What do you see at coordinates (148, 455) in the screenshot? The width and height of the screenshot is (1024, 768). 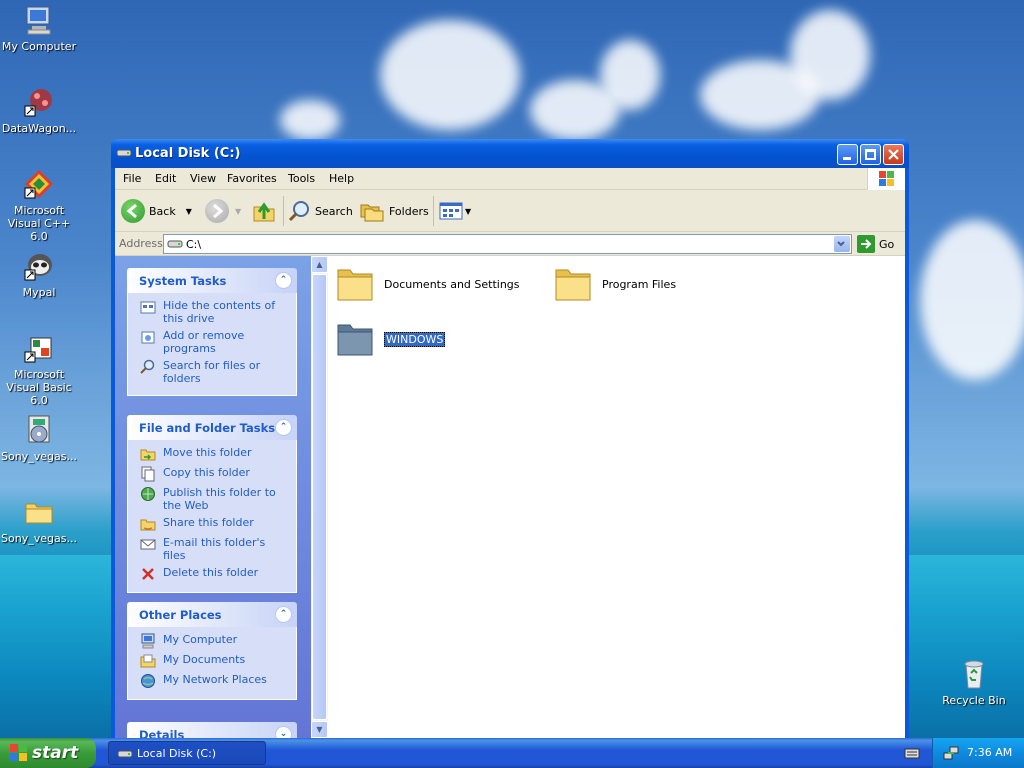 I see `move-folder-icon` at bounding box center [148, 455].